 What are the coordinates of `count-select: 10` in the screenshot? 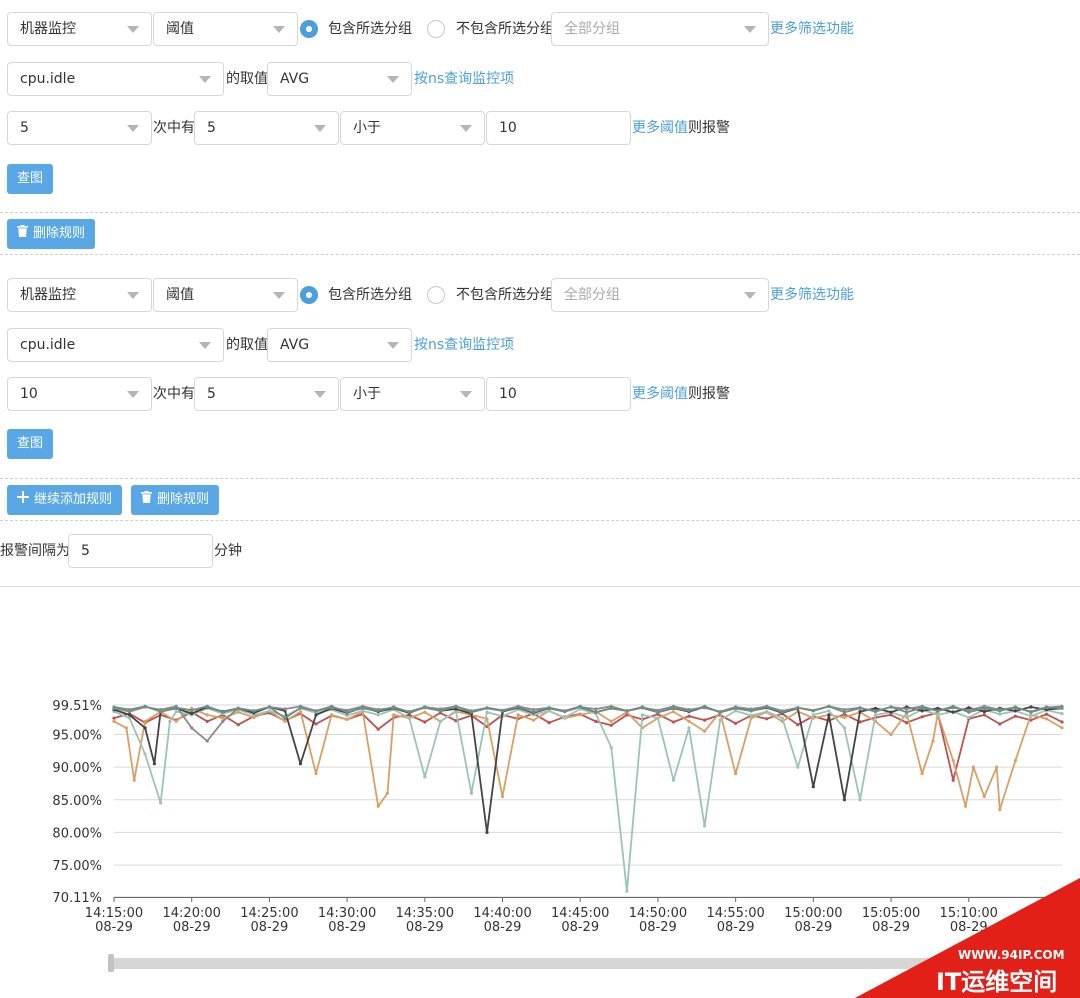 It's located at (79, 394).